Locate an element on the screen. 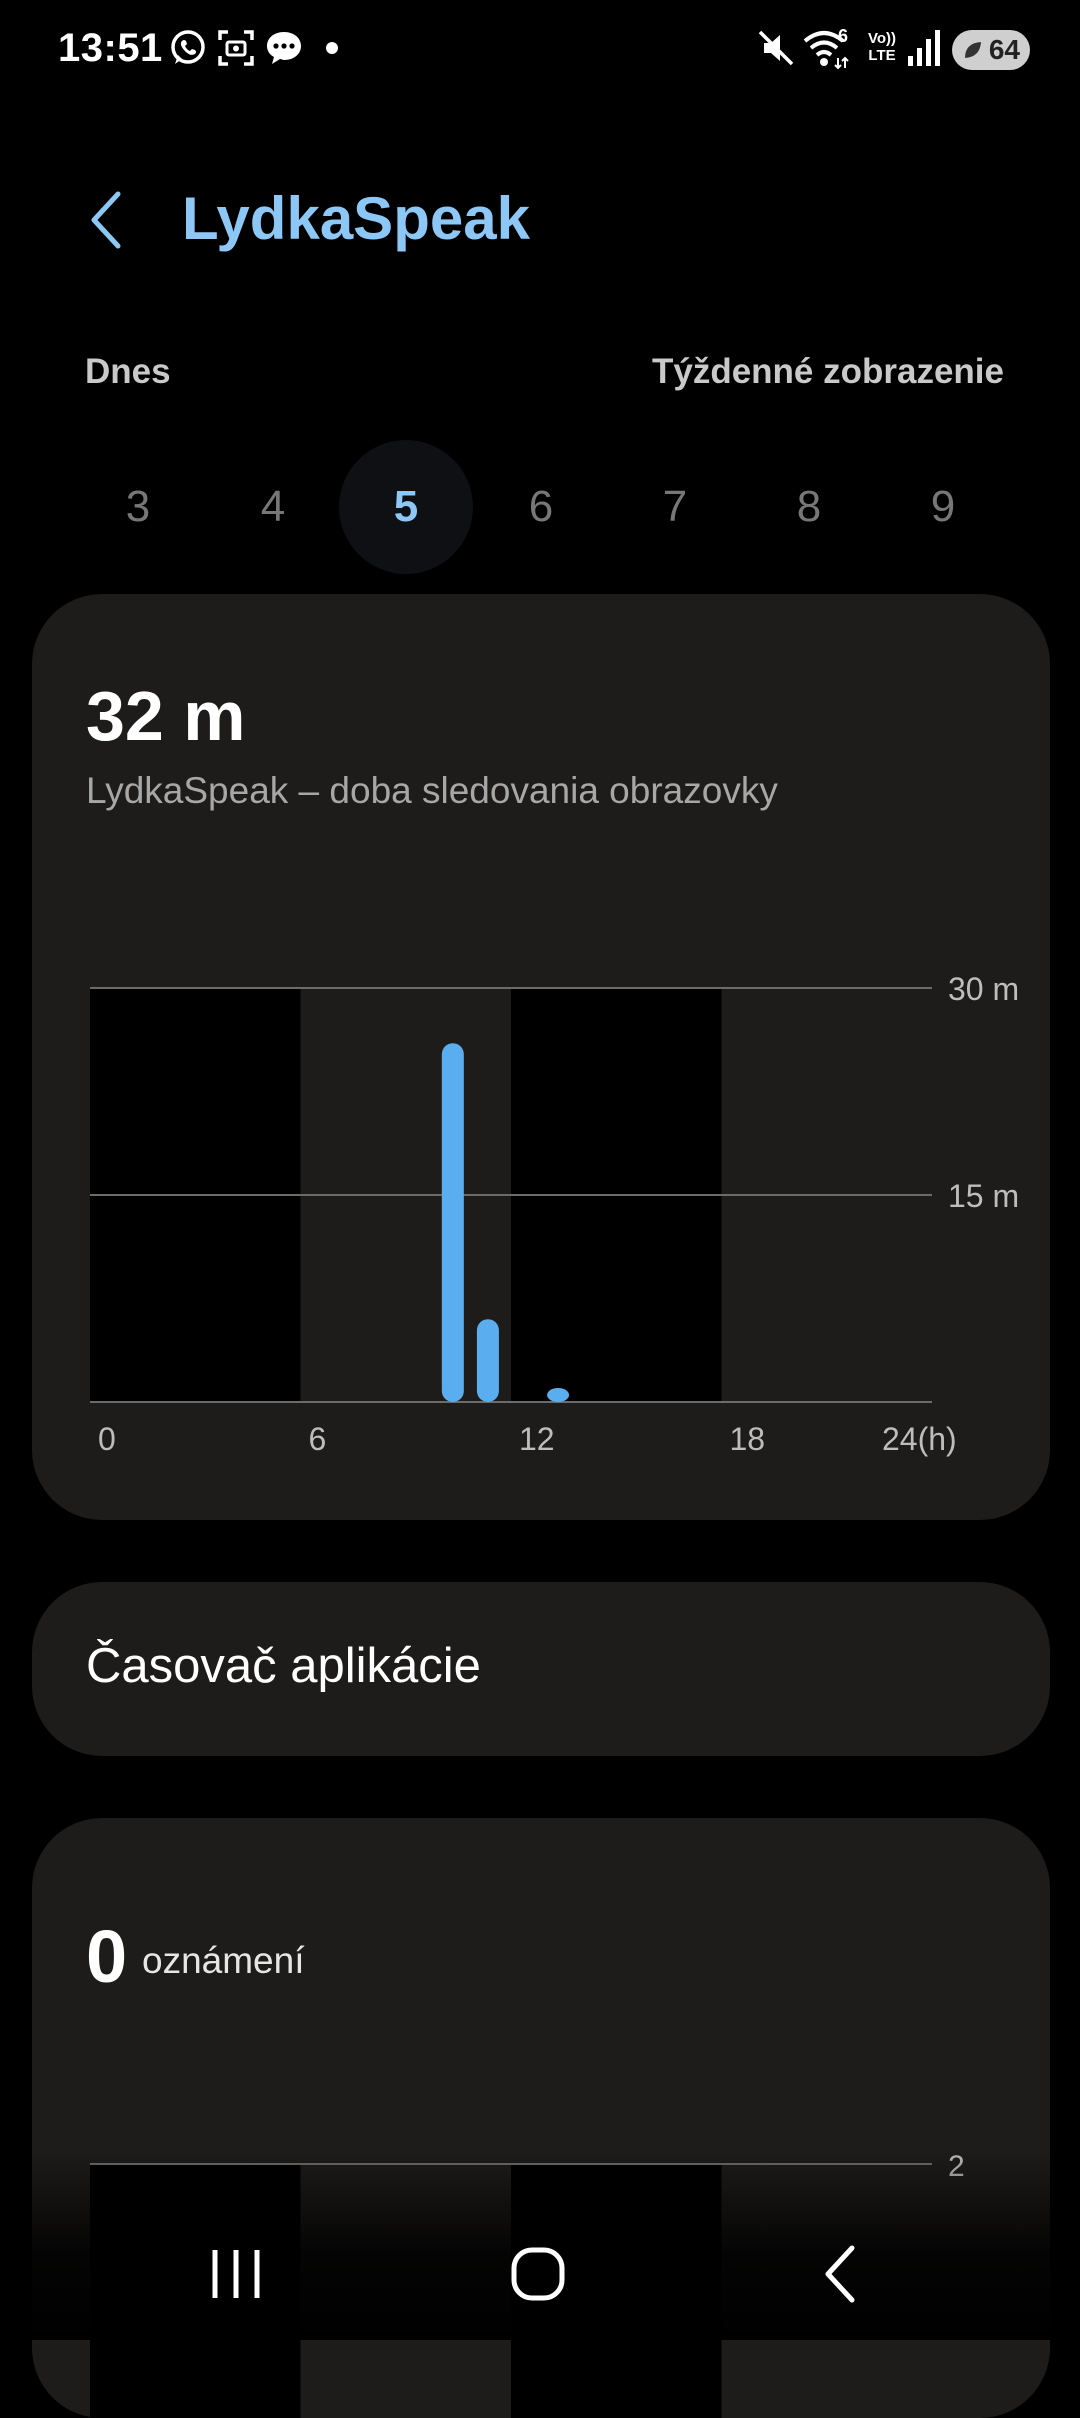  day-7: 7 is located at coordinates (675, 507).